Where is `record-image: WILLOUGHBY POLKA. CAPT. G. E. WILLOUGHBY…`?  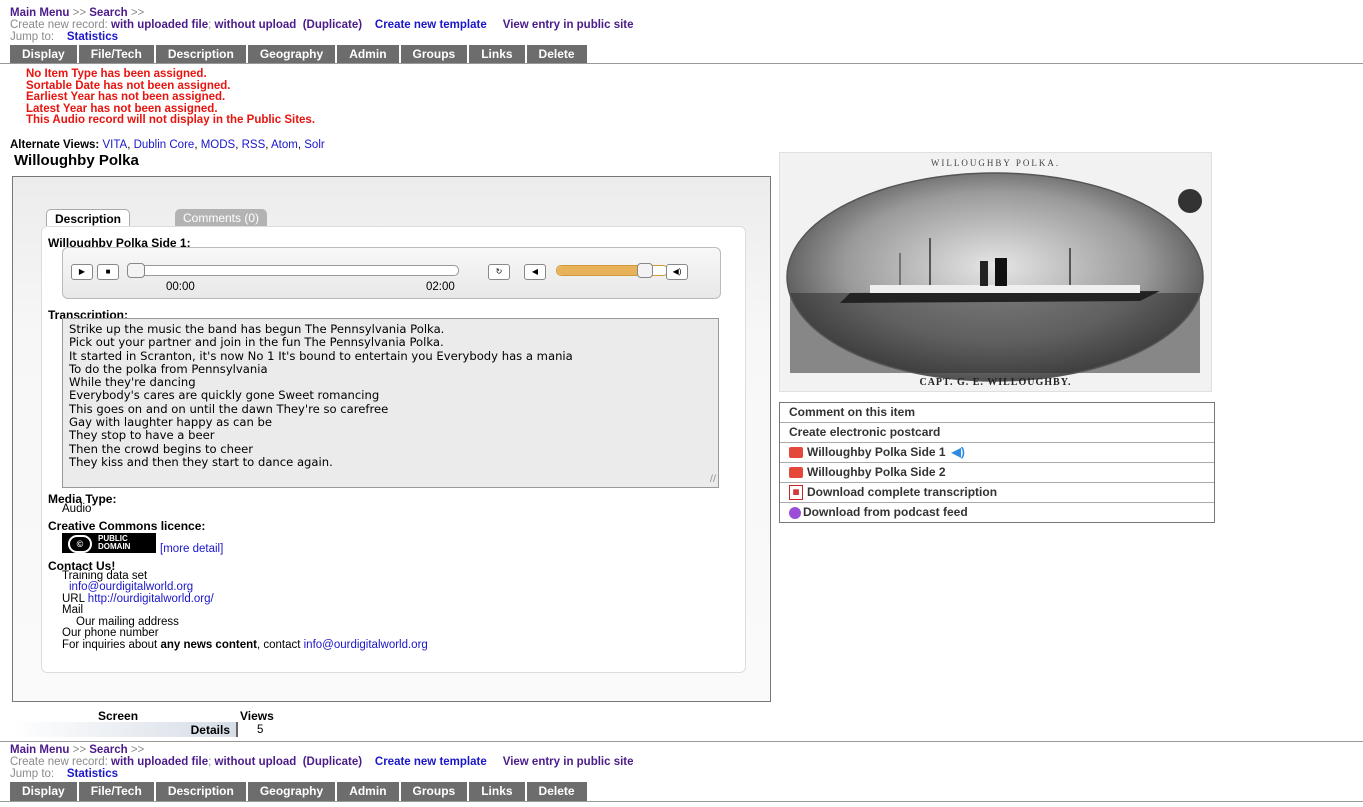 record-image: WILLOUGHBY POLKA. CAPT. G. E. WILLOUGHBY… is located at coordinates (995, 272).